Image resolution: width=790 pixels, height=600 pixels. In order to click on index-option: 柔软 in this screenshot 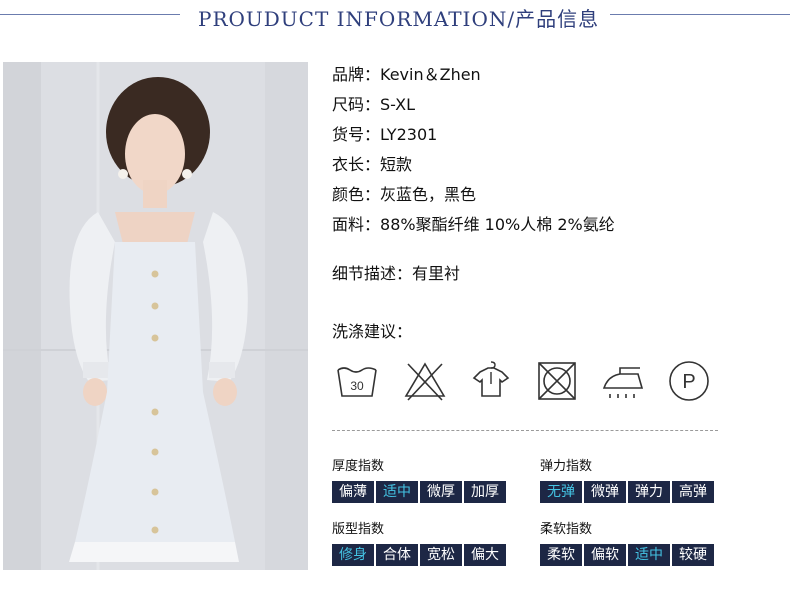, I will do `click(561, 555)`.